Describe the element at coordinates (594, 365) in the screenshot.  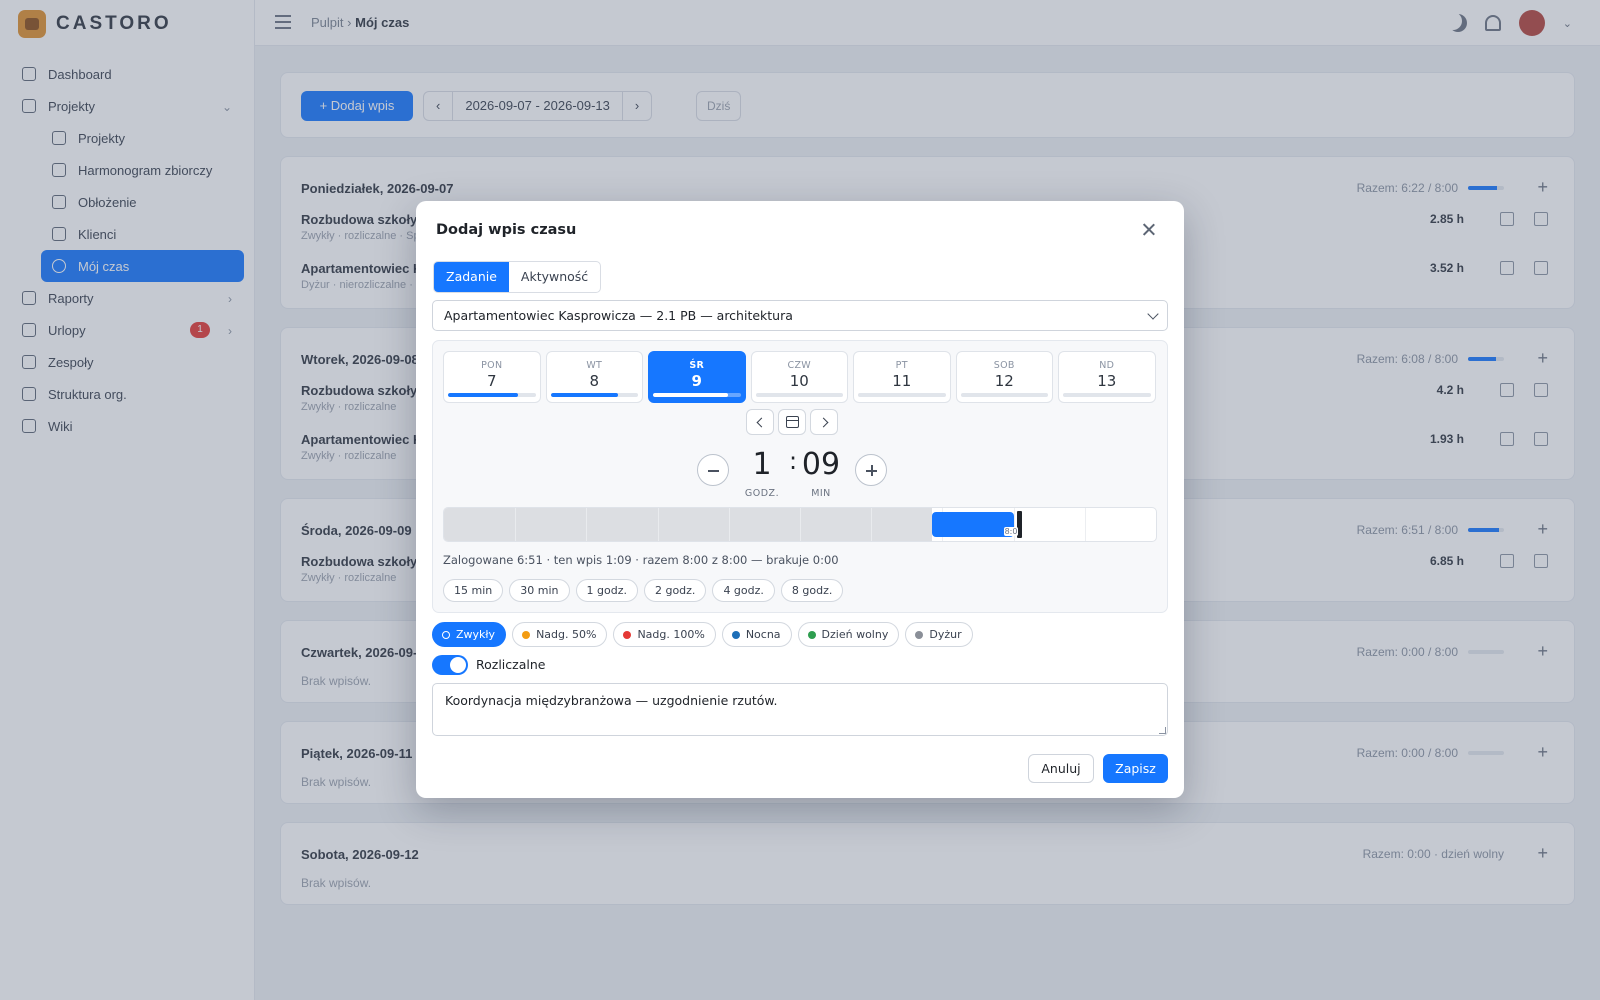
I see `day-name: WT` at that location.